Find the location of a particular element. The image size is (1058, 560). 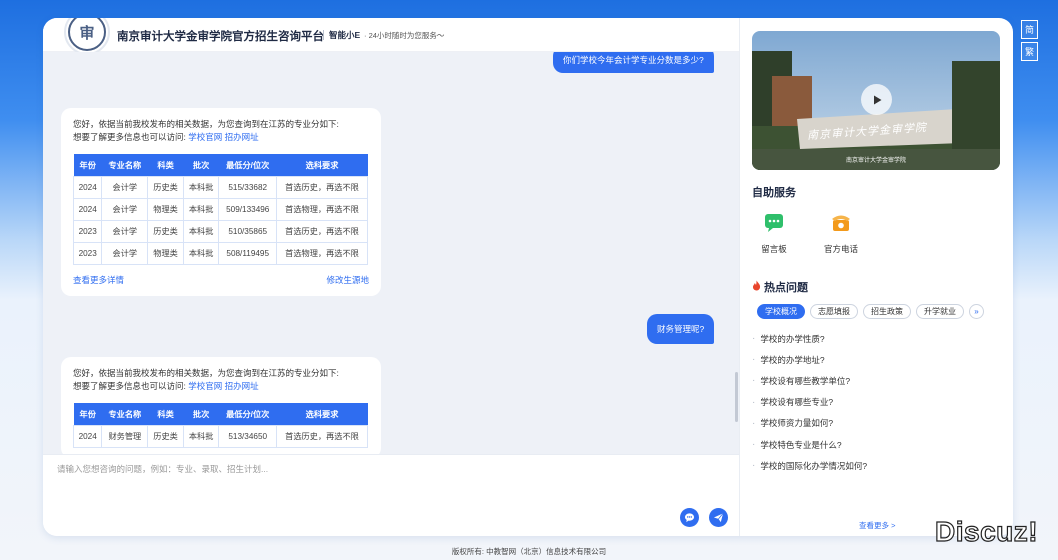

bot-slogan: · 24小时随时为您服务～ is located at coordinates (404, 35).